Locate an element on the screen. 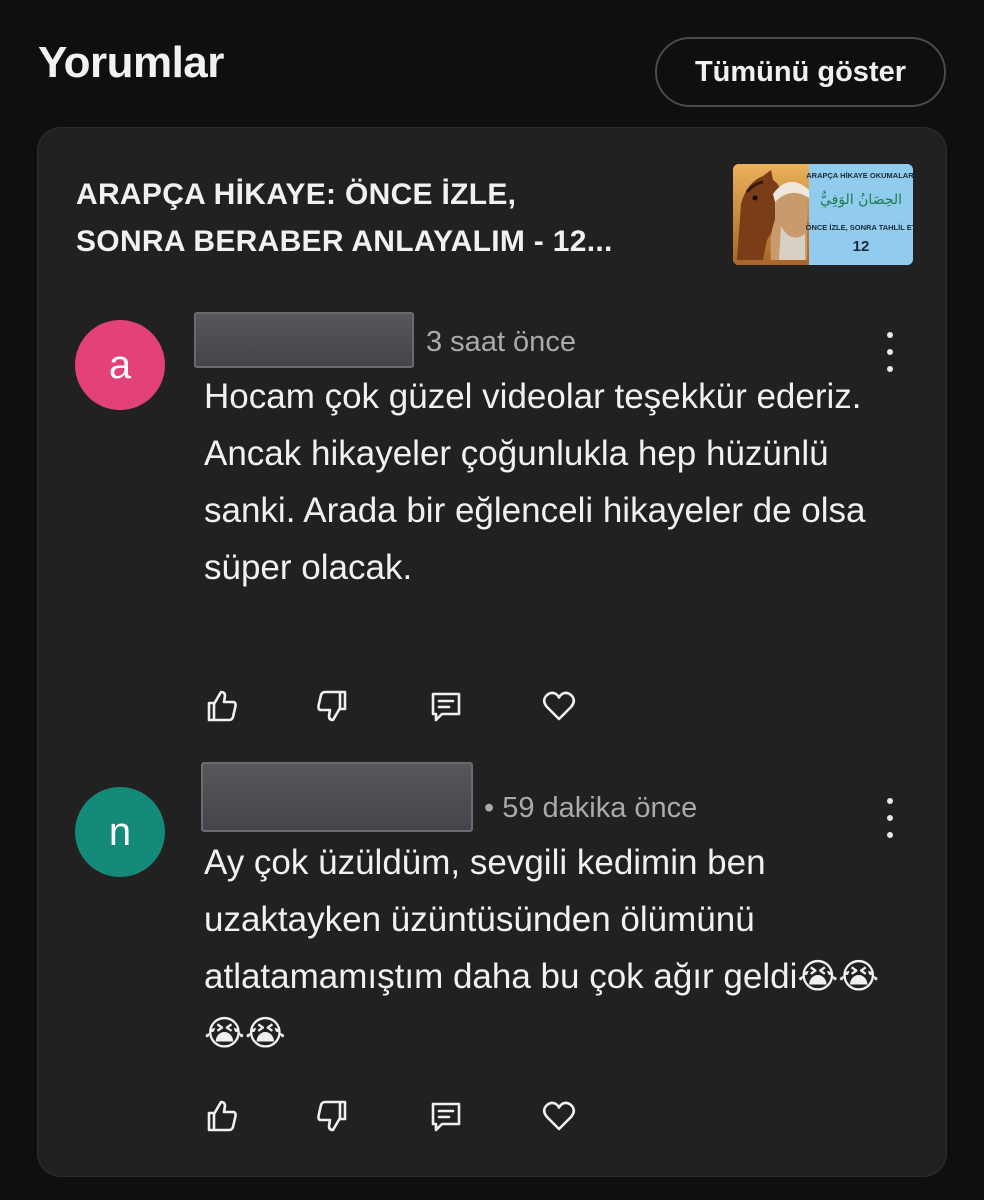 The image size is (984, 1200). avatar: a is located at coordinates (120, 365).